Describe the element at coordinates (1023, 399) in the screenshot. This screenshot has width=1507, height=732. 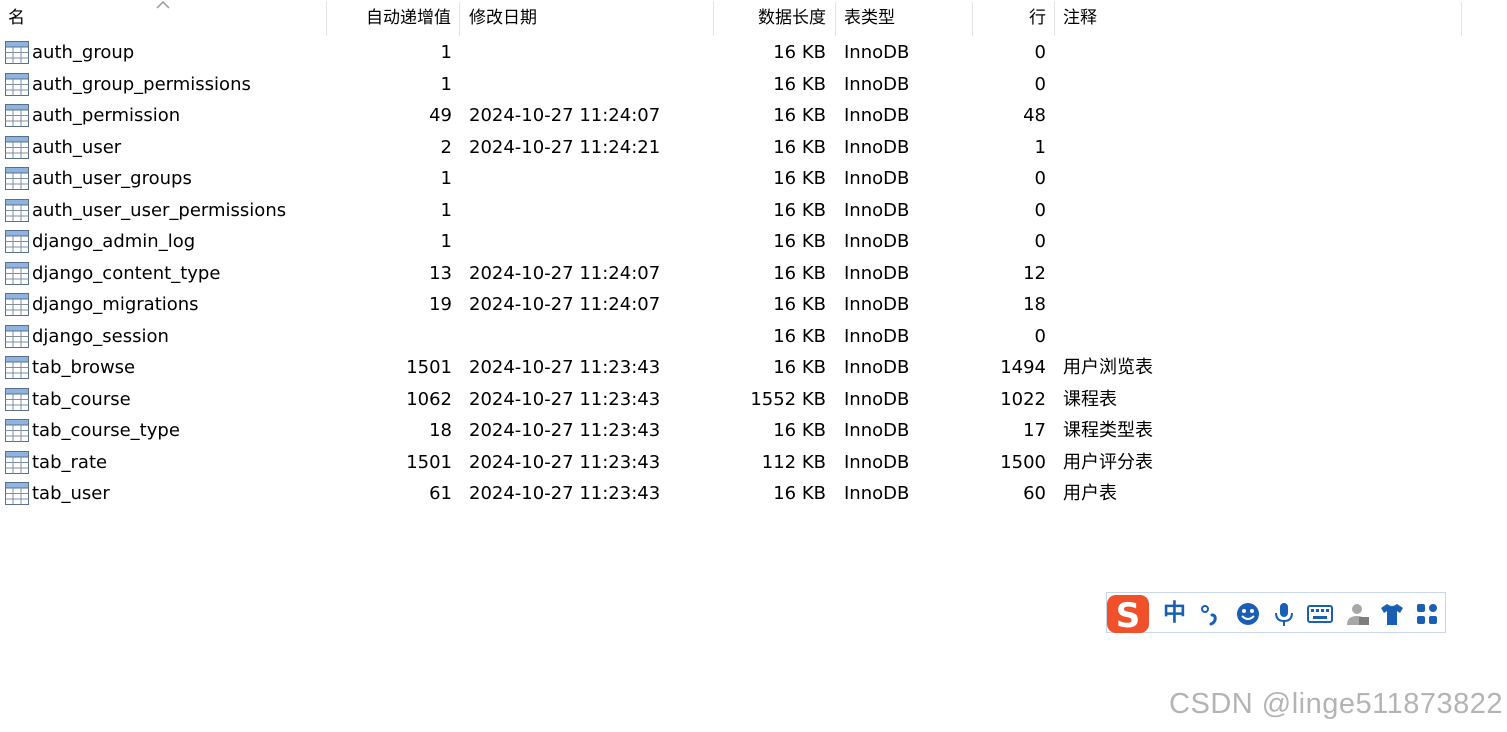
I see `row-count: 1022` at that location.